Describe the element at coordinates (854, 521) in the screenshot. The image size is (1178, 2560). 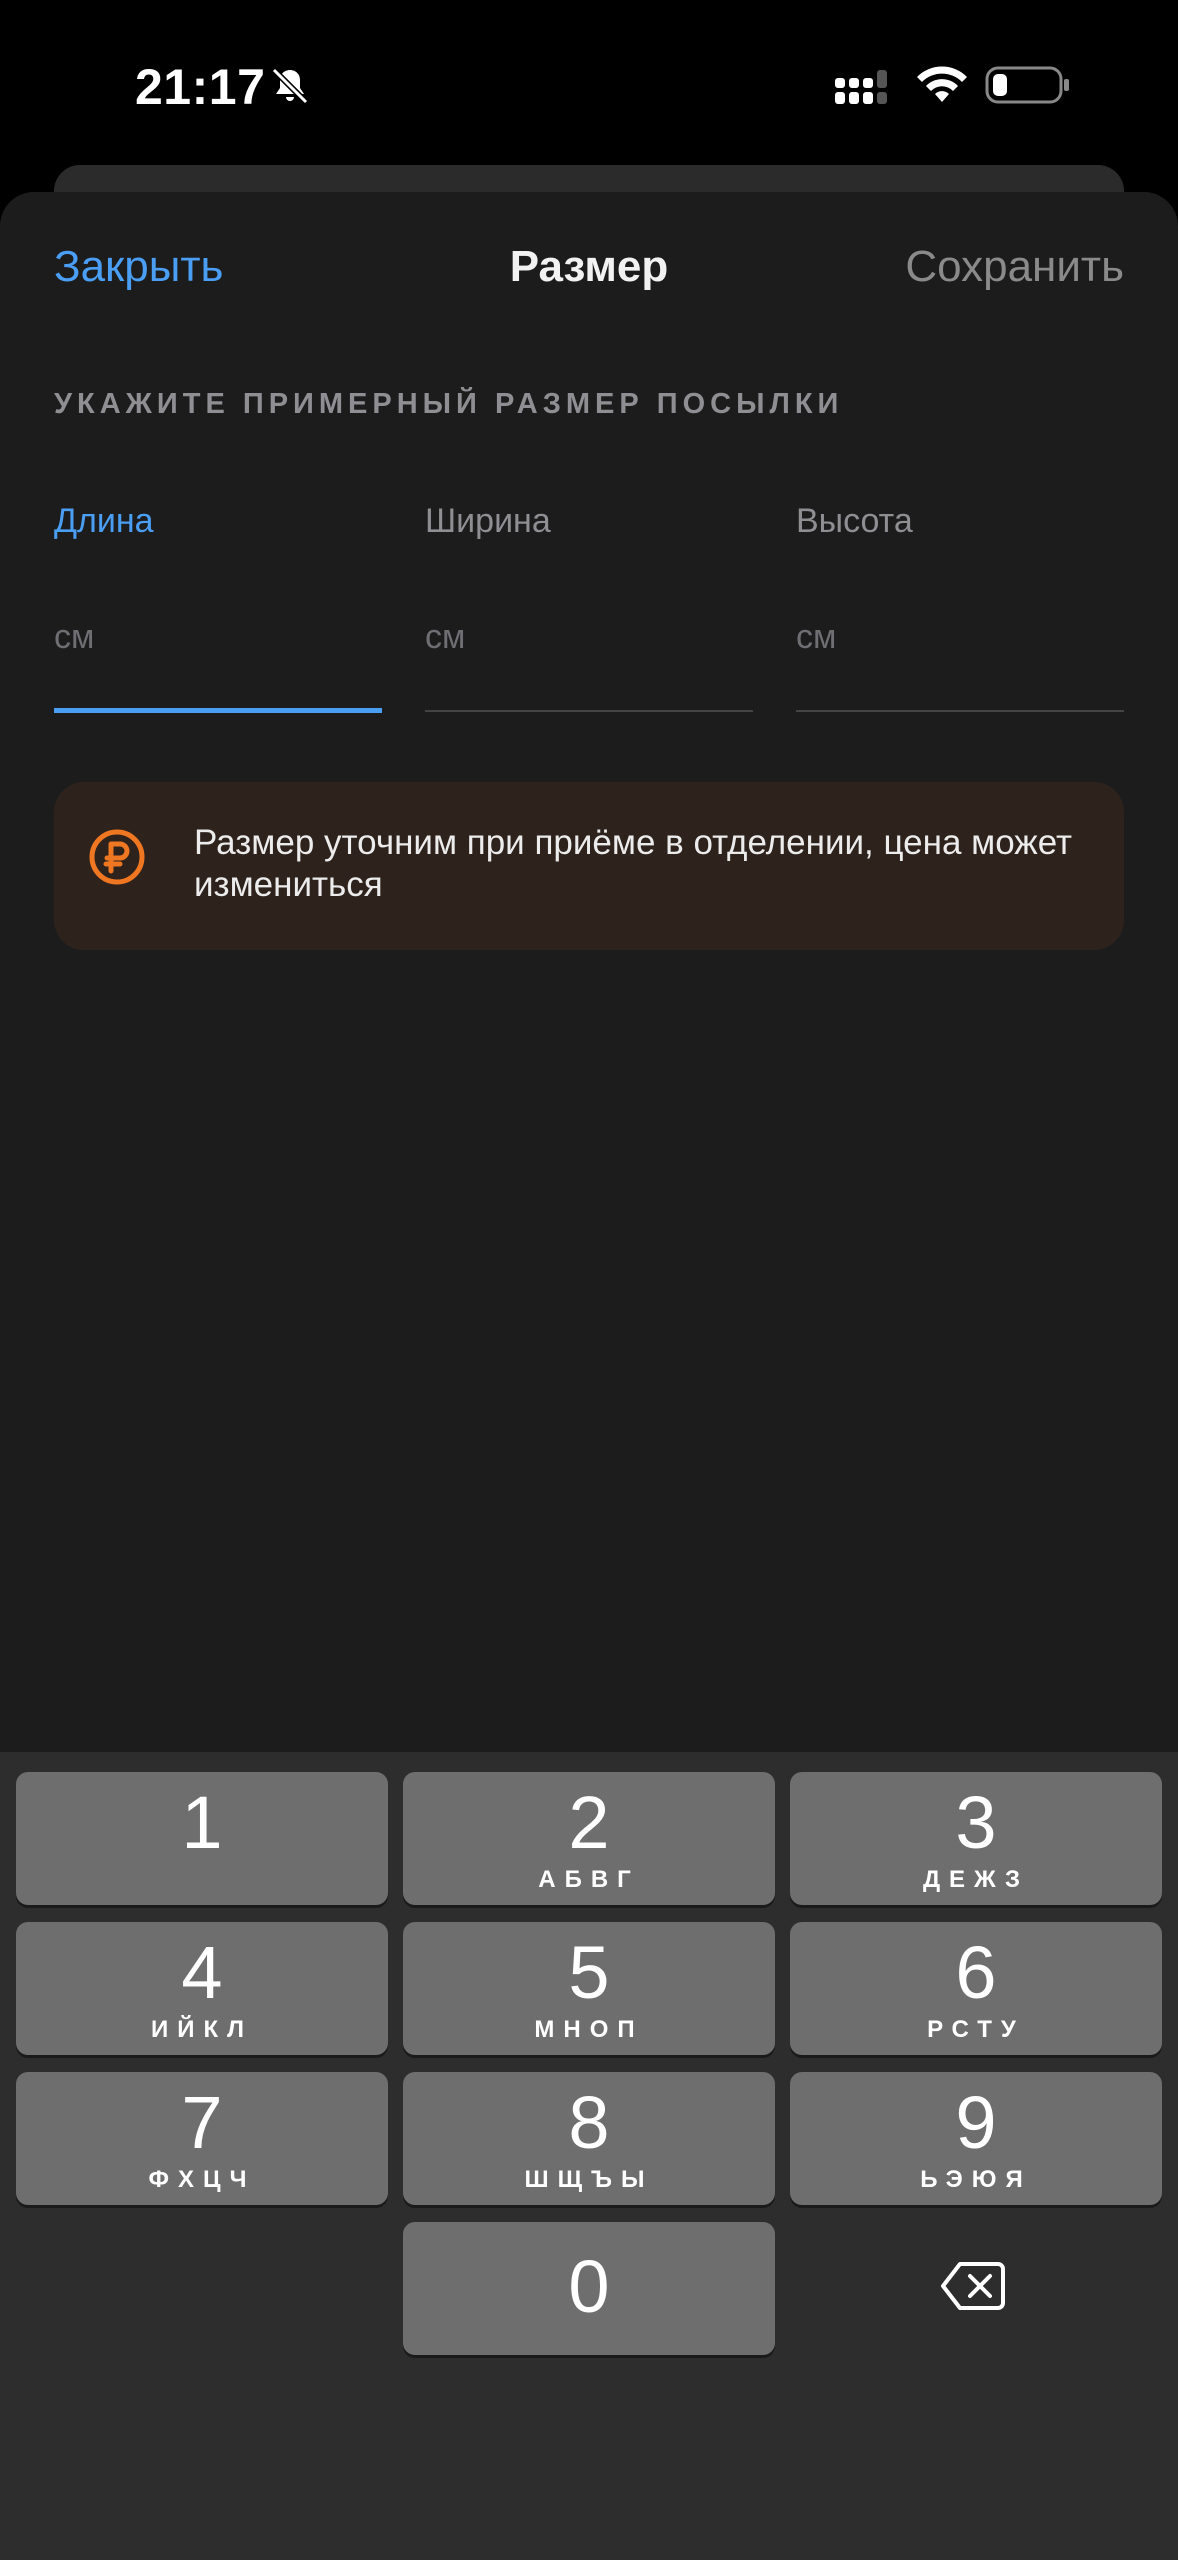
I see `height-label: Высота` at that location.